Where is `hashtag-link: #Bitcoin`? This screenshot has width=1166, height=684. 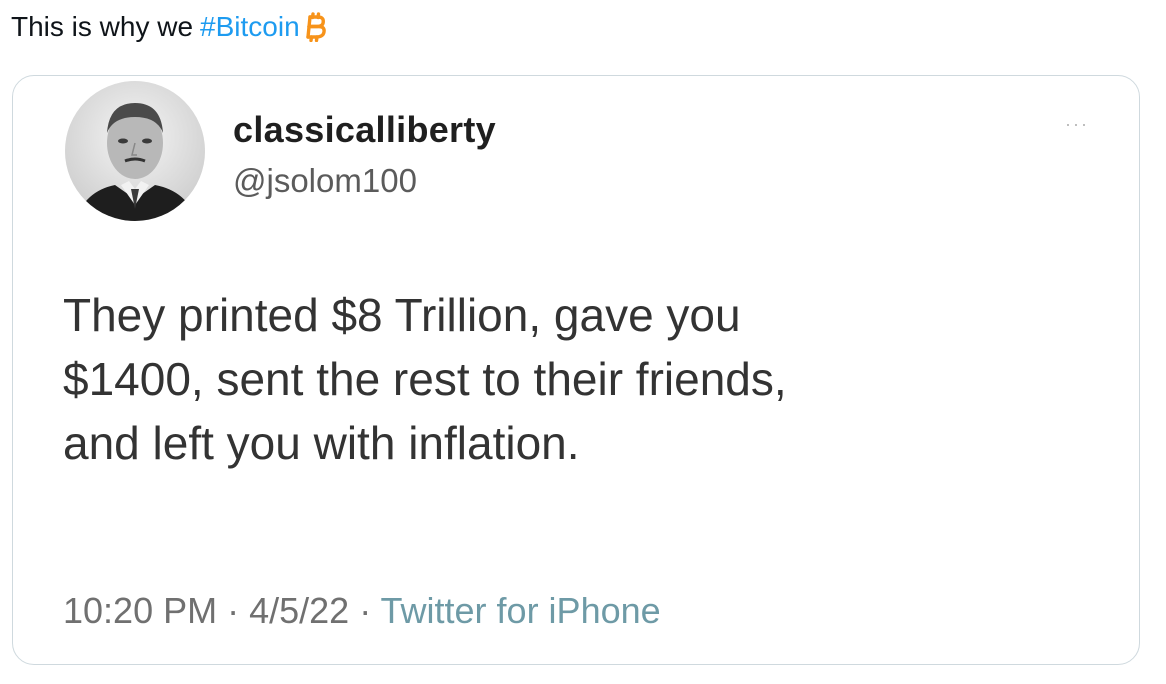
hashtag-link: #Bitcoin is located at coordinates (250, 27).